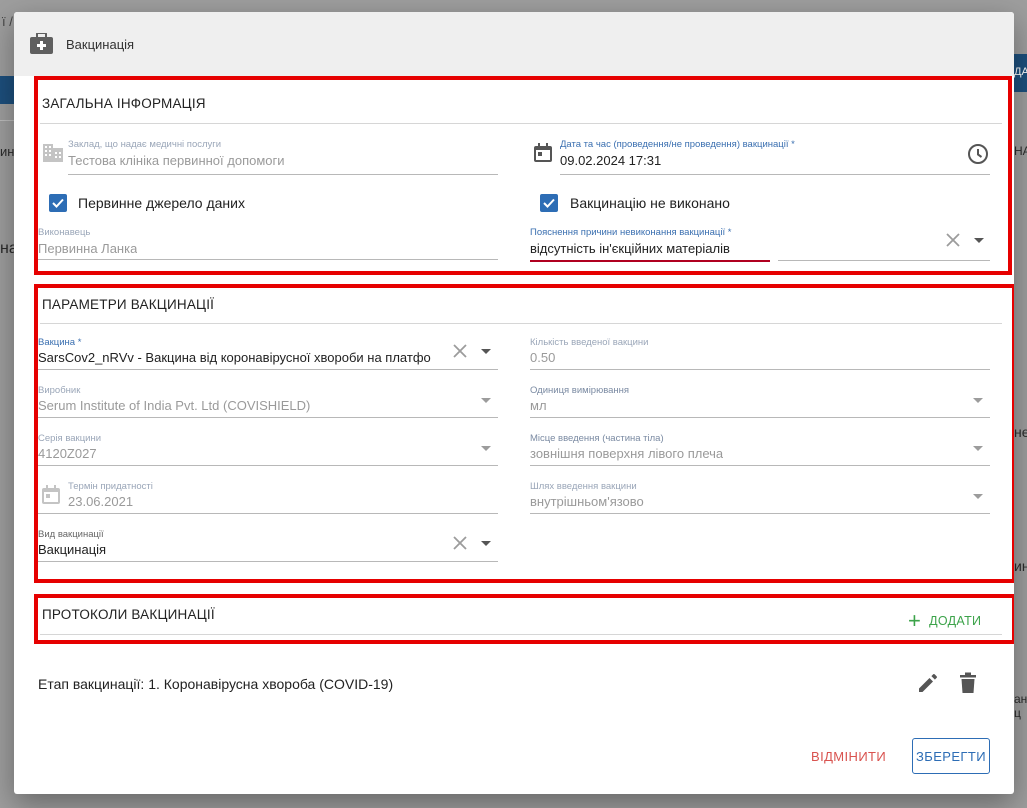 The height and width of the screenshot is (808, 1027). I want to click on unit-field: Одиниця вимірювання мл, so click(760, 404).